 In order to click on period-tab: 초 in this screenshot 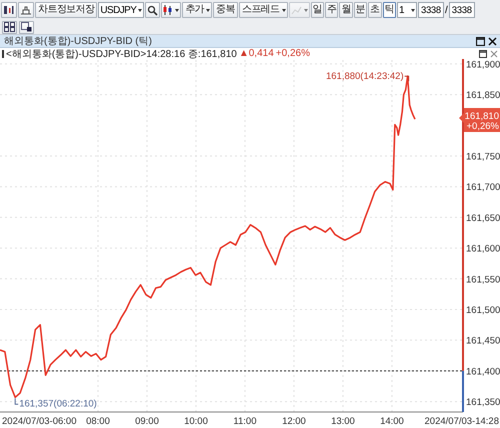, I will do `click(375, 10)`.